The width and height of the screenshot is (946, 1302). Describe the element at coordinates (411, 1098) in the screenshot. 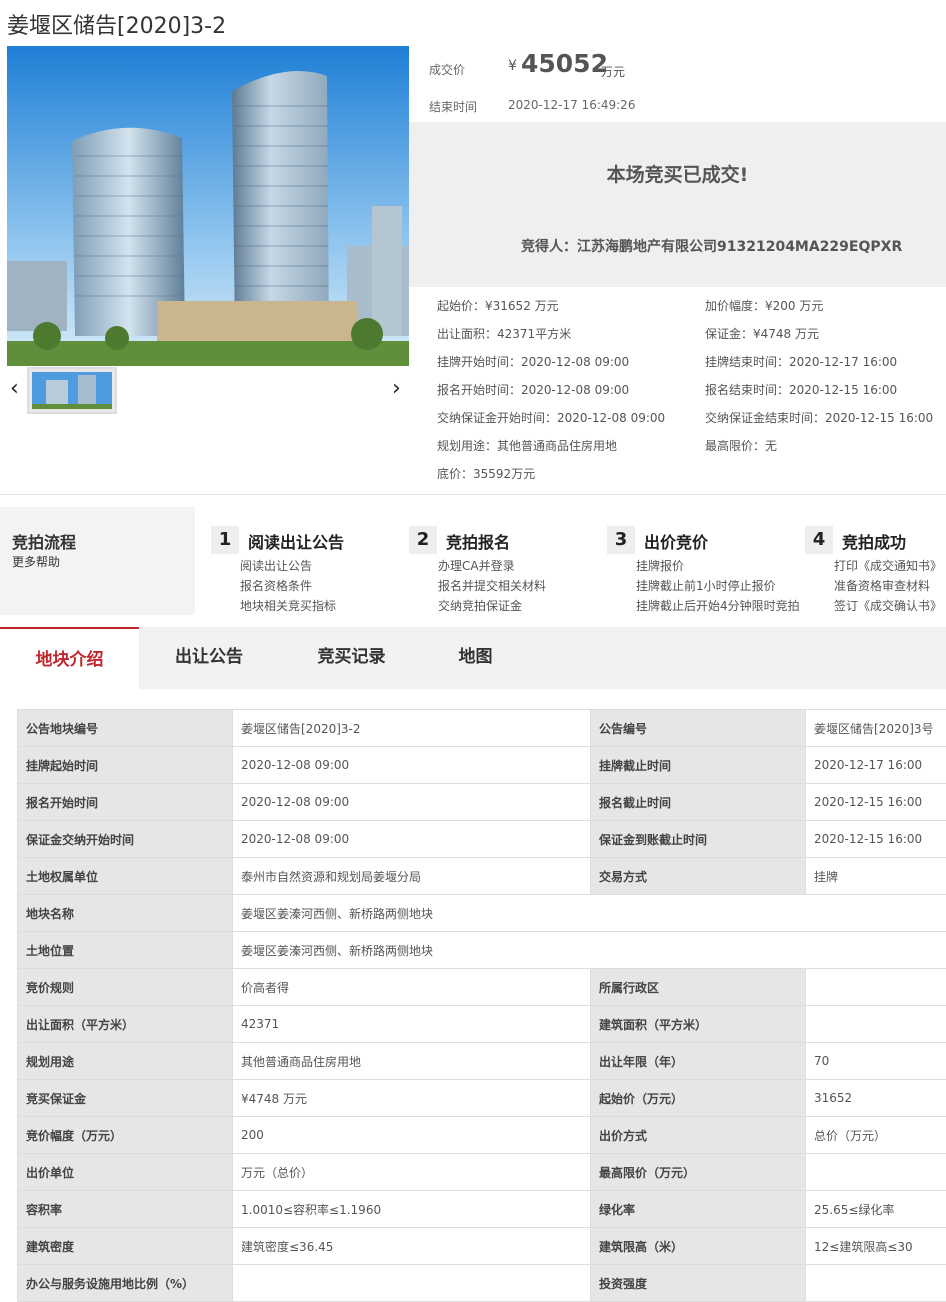

I see `table-value-cell: ¥4748 万元` at that location.